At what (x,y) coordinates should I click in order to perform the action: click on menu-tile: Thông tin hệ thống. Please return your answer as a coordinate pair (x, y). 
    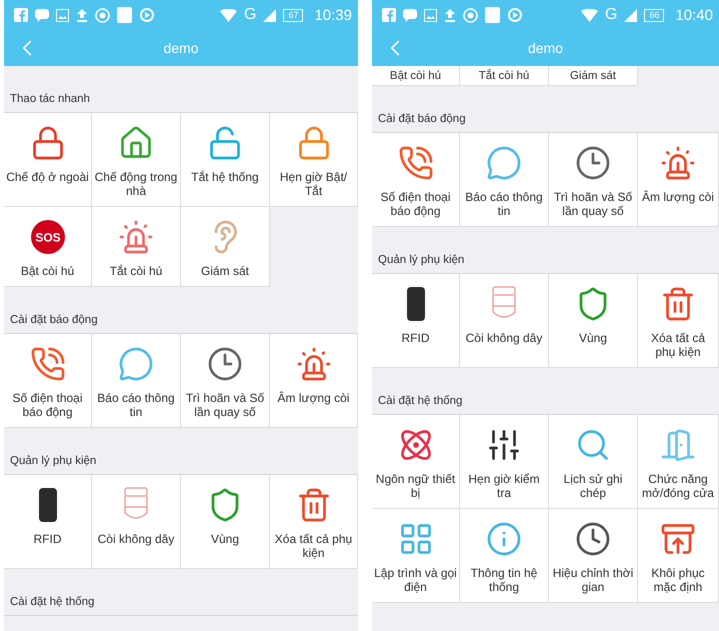
    Looking at the image, I should click on (504, 556).